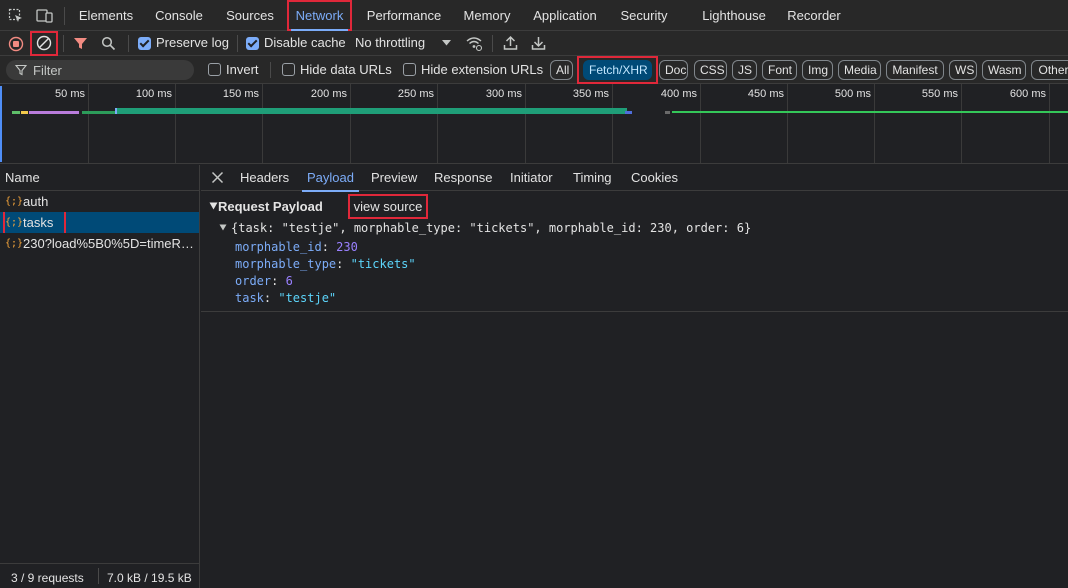 The height and width of the screenshot is (588, 1068). What do you see at coordinates (285, 298) in the screenshot?
I see `payload-field-row: task: "testje"` at bounding box center [285, 298].